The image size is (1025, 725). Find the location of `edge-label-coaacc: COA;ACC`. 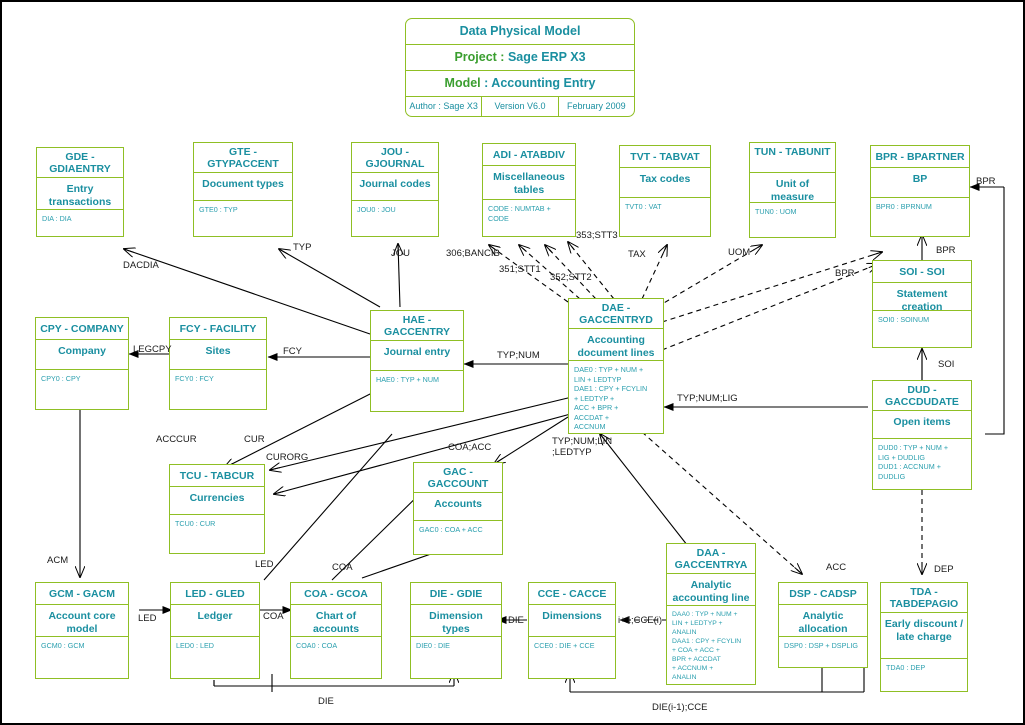

edge-label-coaacc: COA;ACC is located at coordinates (470, 447).